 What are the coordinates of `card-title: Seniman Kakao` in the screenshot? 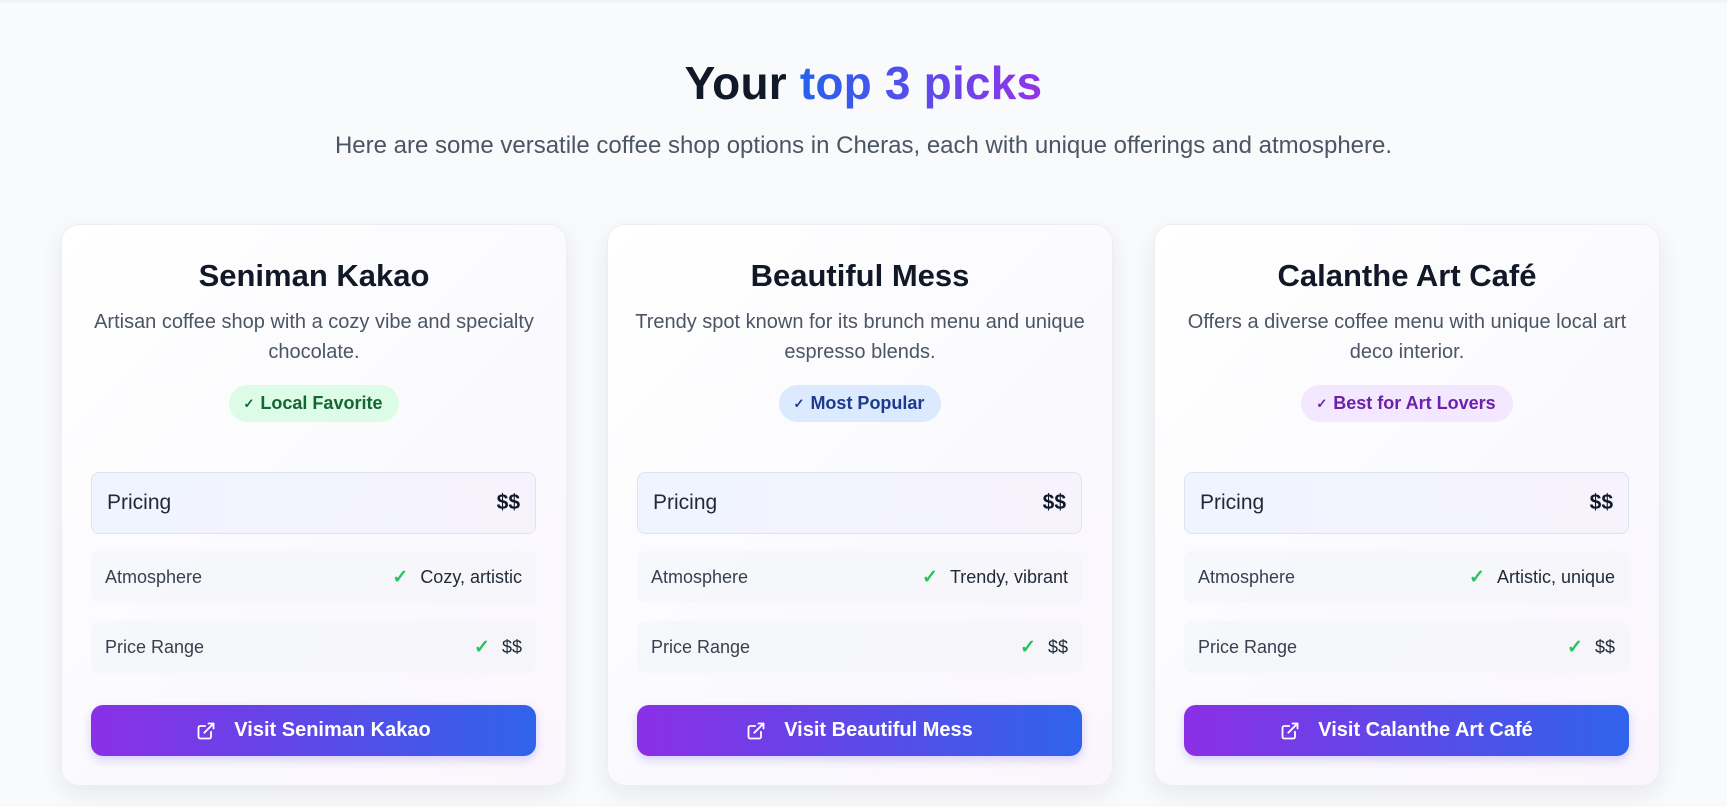 It's located at (314, 275).